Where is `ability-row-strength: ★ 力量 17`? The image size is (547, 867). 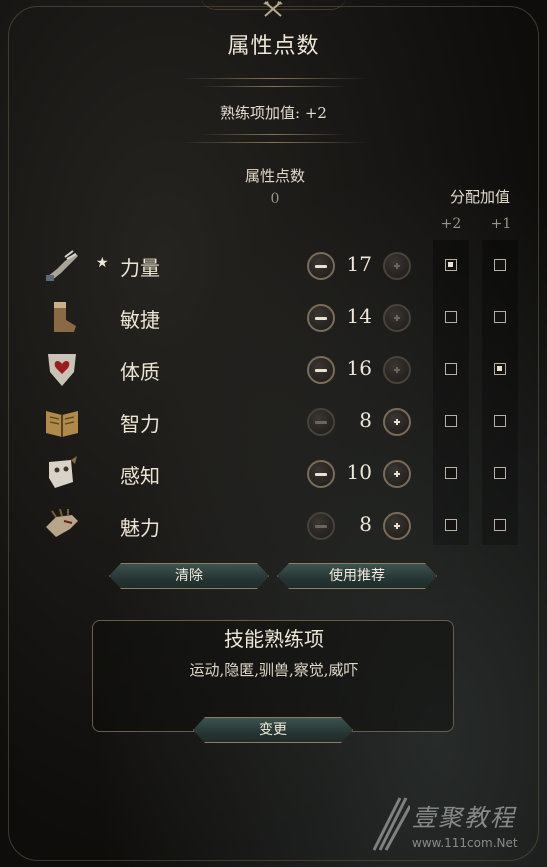
ability-row-strength: ★ 力量 17 is located at coordinates (273, 266).